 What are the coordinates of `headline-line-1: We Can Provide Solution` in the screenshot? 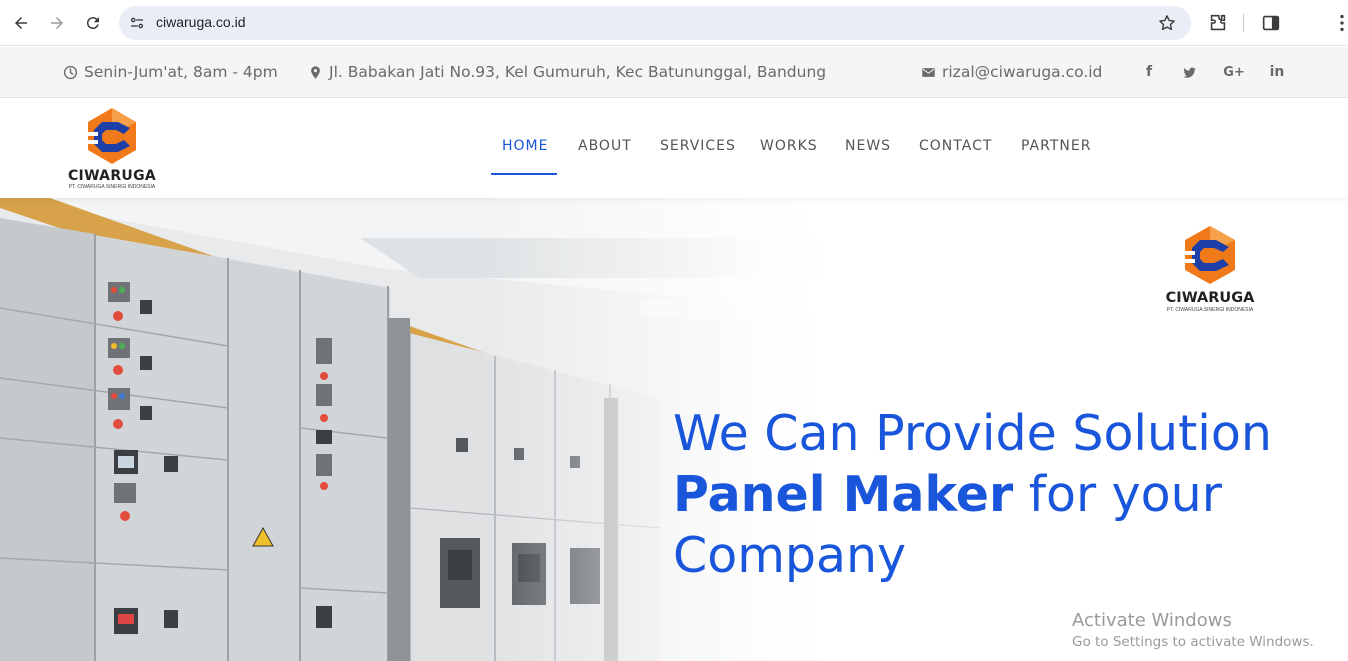 It's located at (972, 433).